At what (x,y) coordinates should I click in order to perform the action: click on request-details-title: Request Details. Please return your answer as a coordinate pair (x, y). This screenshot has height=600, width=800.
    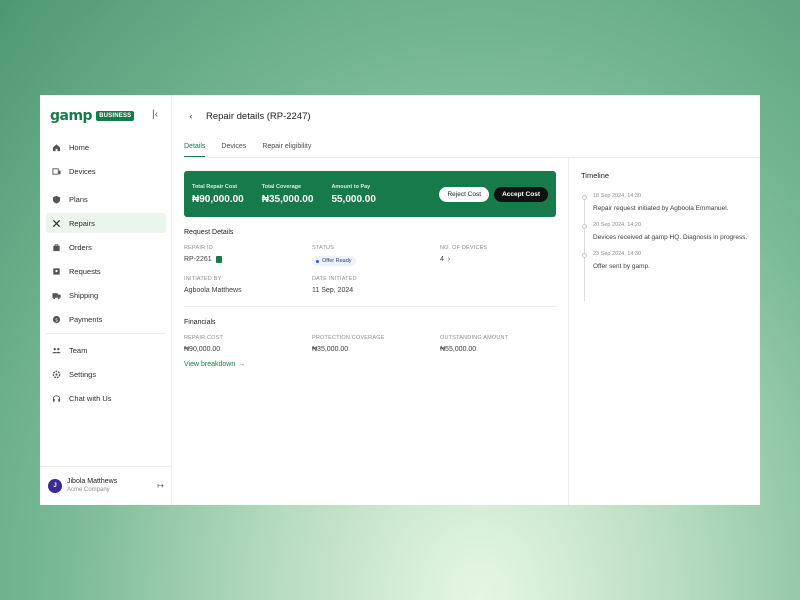
    Looking at the image, I should click on (209, 232).